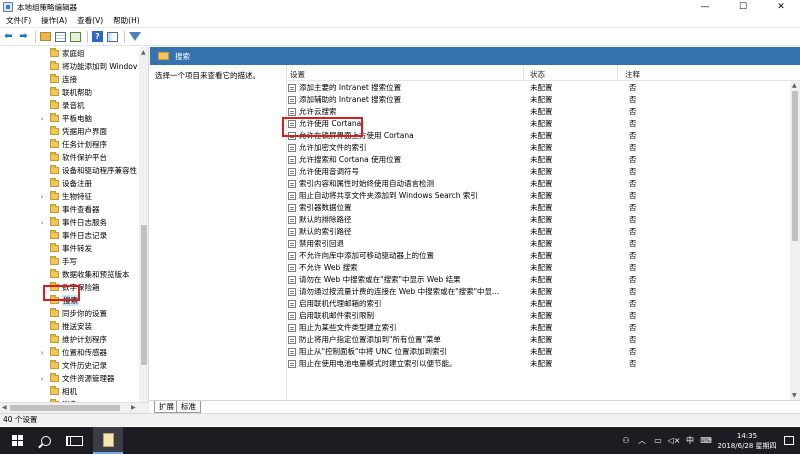  I want to click on settings-vertical-scrollbar: ▲ ▼, so click(795, 240).